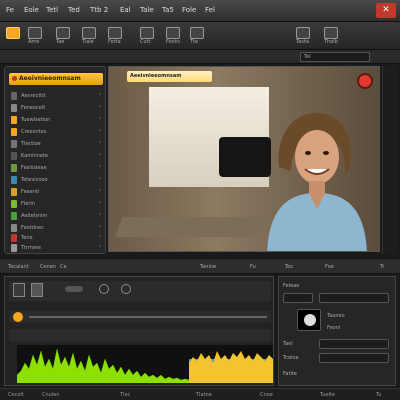  Describe the element at coordinates (51, 395) in the screenshot. I see `status-item: Cnulen` at that location.